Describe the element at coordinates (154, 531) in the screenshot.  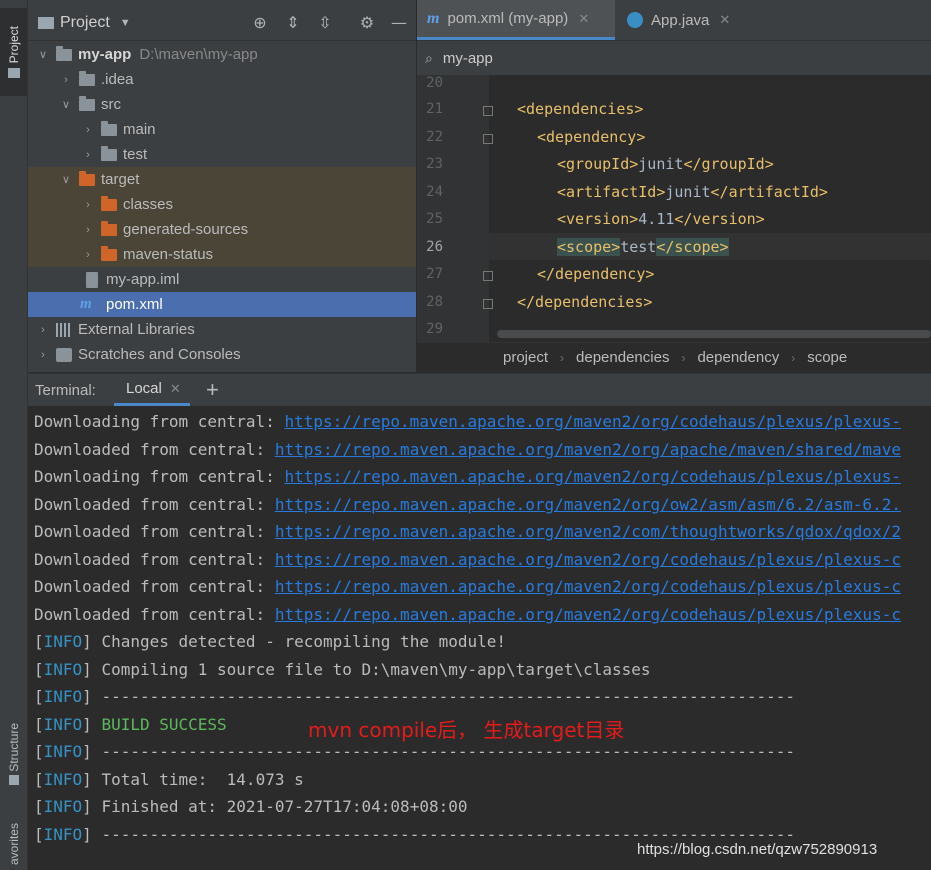
I see `terminal-text: Downloaded from central:` at that location.